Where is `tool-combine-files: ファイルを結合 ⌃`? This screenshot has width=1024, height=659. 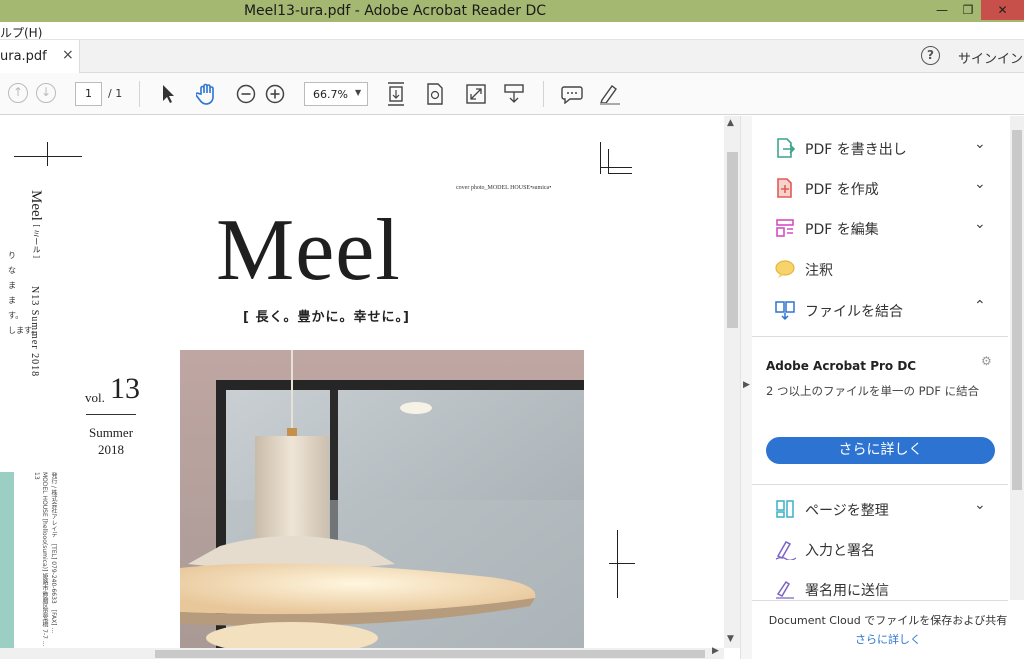
tool-combine-files: ファイルを結合 ⌃ is located at coordinates (880, 309).